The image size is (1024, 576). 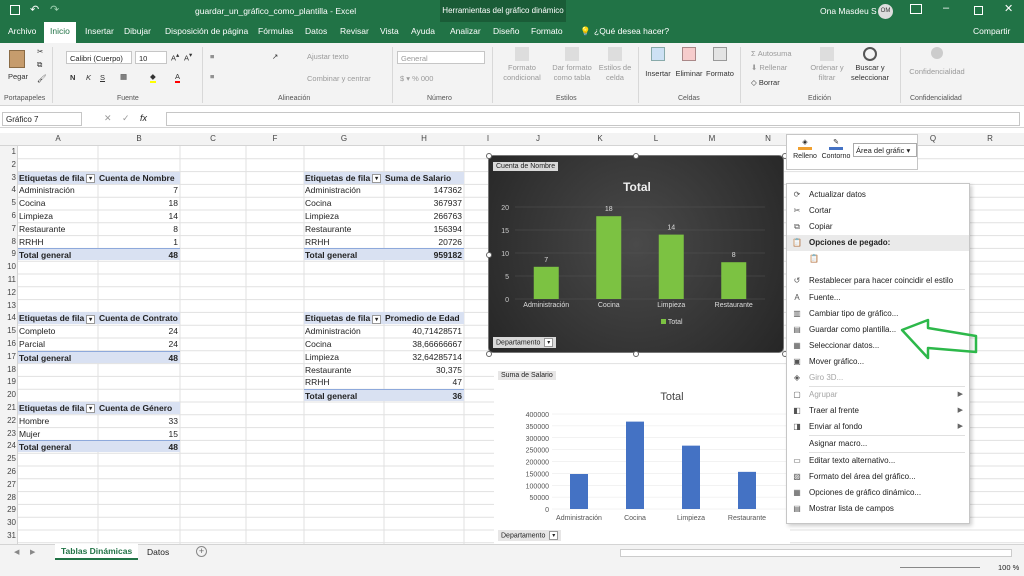 What do you see at coordinates (58, 138) in the screenshot?
I see `column-header: A` at bounding box center [58, 138].